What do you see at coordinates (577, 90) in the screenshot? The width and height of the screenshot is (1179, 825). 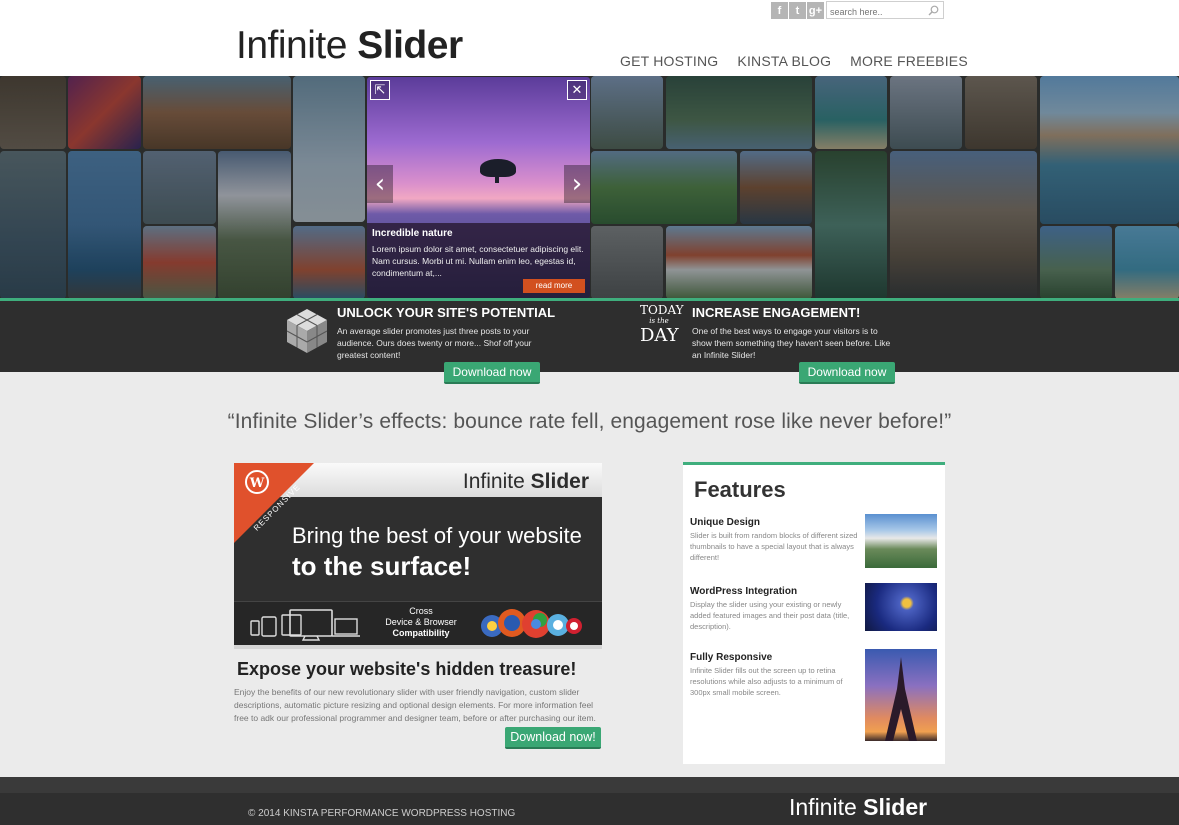 I see `close-icon: ✕` at bounding box center [577, 90].